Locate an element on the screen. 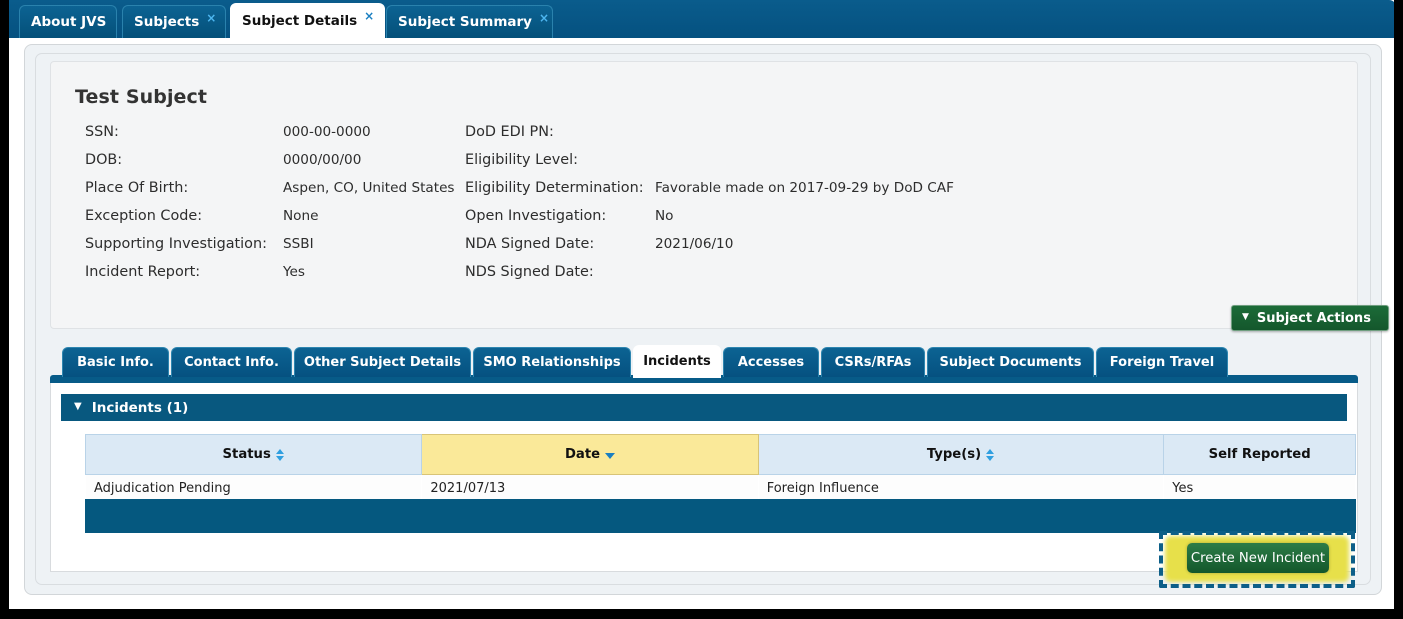 Image resolution: width=1403 pixels, height=619 pixels. subject-field-label: Exception Code: is located at coordinates (144, 216).